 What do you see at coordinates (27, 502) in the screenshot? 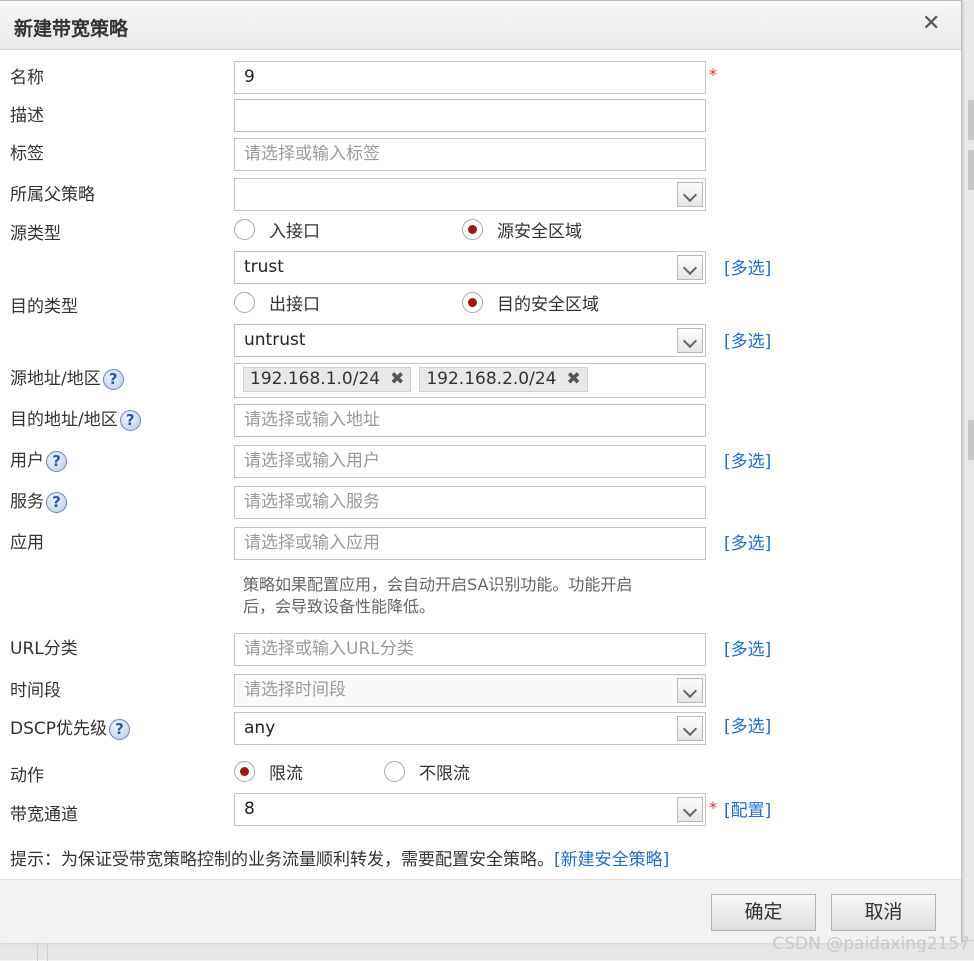
I see `service-label-text: 服务` at bounding box center [27, 502].